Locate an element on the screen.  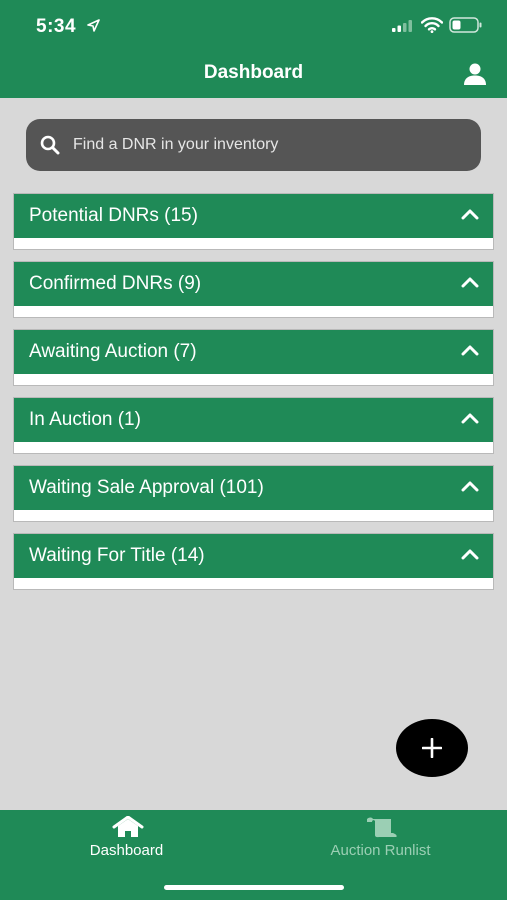
search-input is located at coordinates (268, 145).